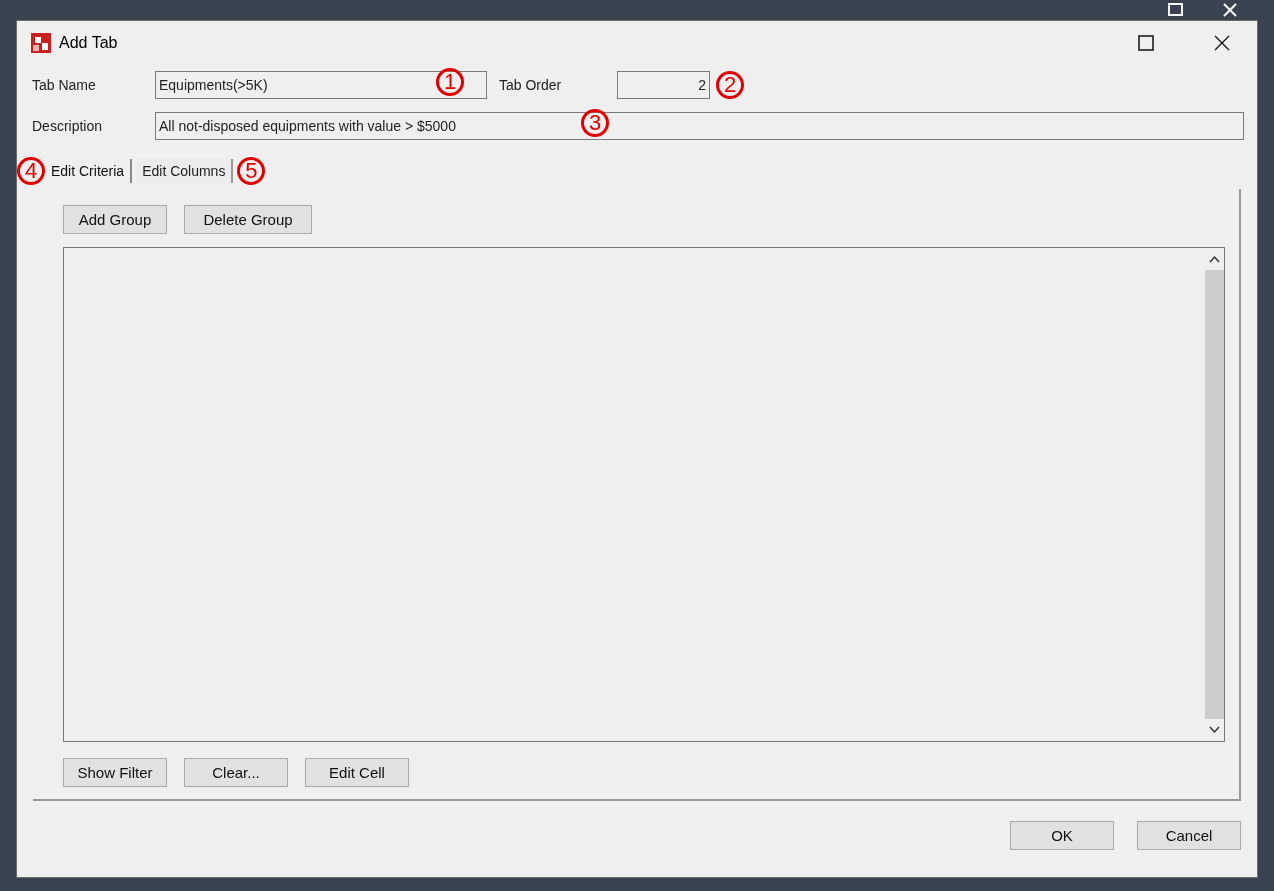 This screenshot has width=1274, height=891. Describe the element at coordinates (115, 219) in the screenshot. I see `toolbar-button: Add Group` at that location.